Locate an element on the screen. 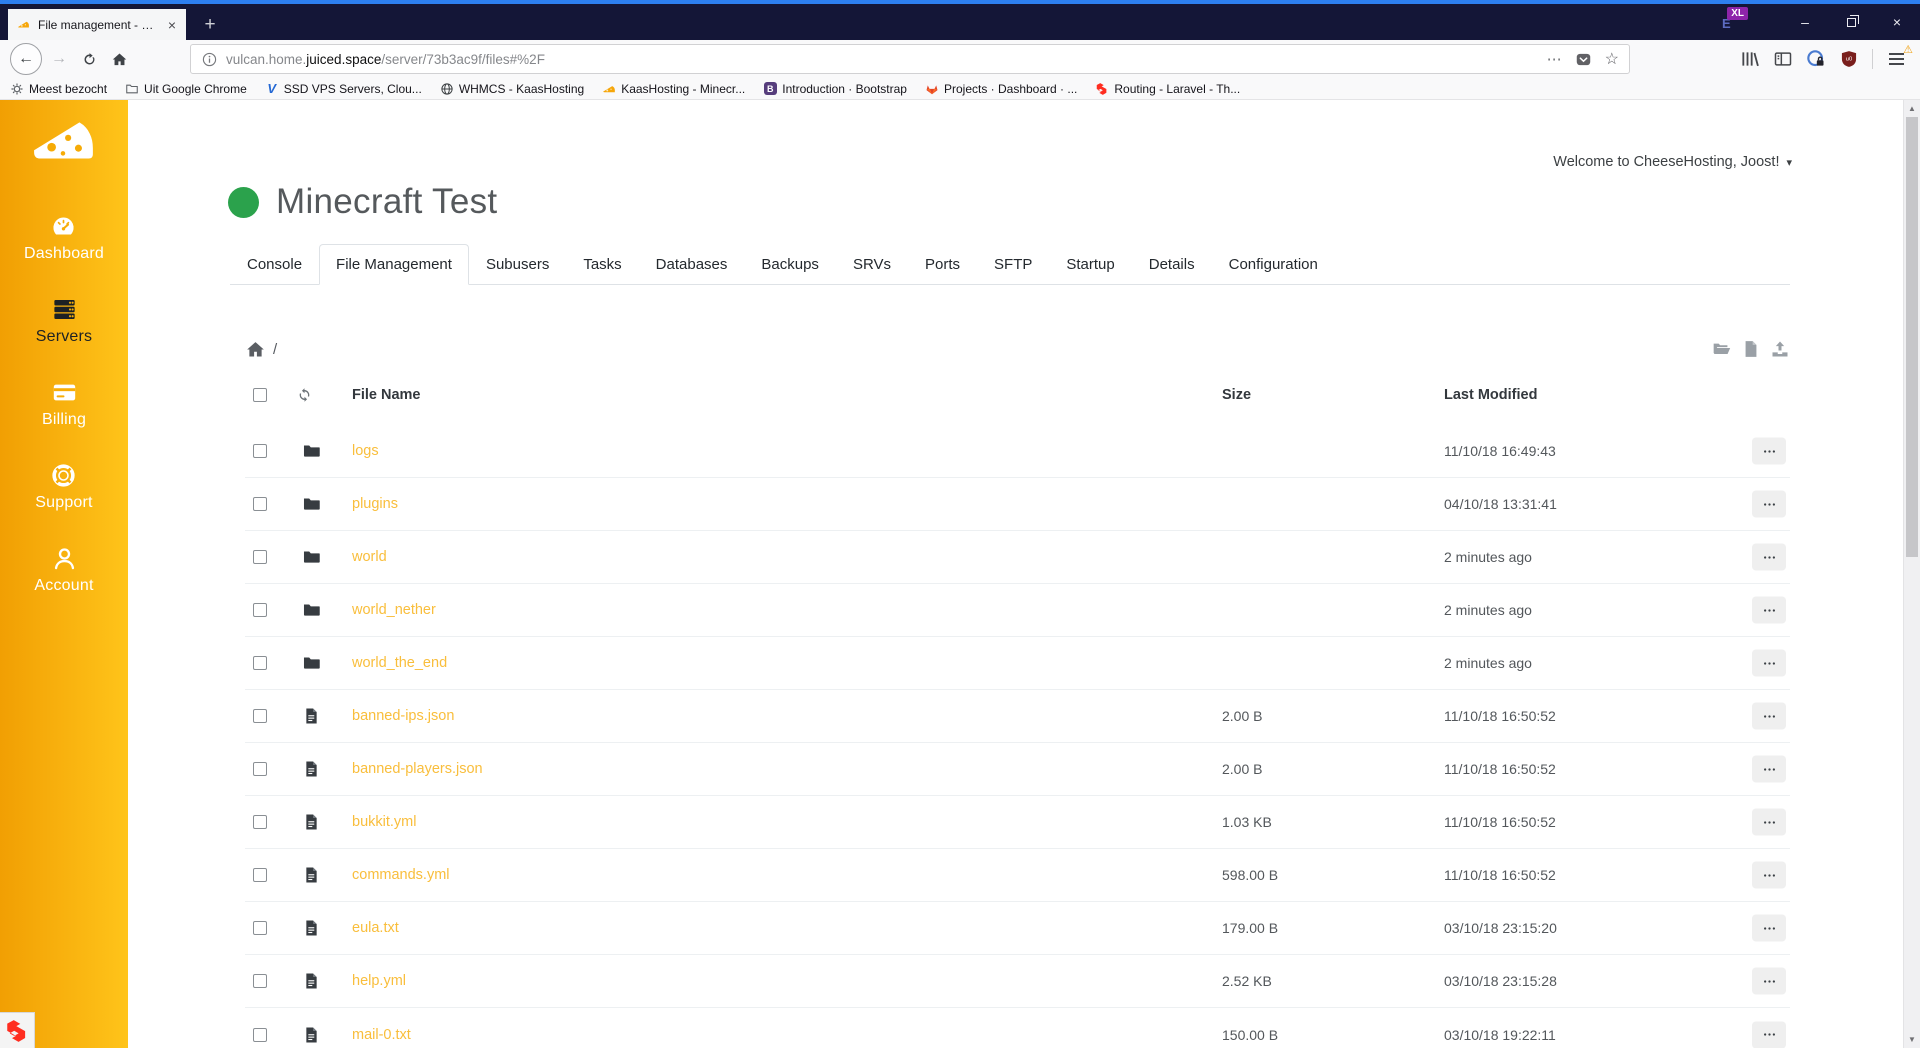 Image resolution: width=1920 pixels, height=1048 pixels. sidebar-toggle-icon is located at coordinates (1783, 59).